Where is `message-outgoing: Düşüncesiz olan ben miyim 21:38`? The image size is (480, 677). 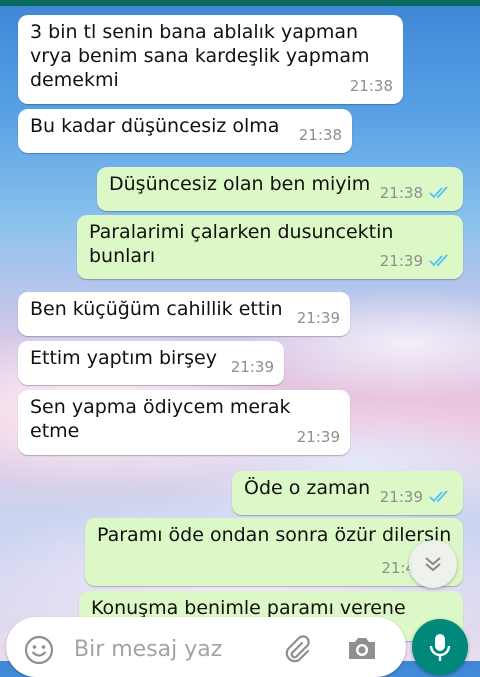 message-outgoing: Düşüncesiz olan ben miyim 21:38 is located at coordinates (280, 189).